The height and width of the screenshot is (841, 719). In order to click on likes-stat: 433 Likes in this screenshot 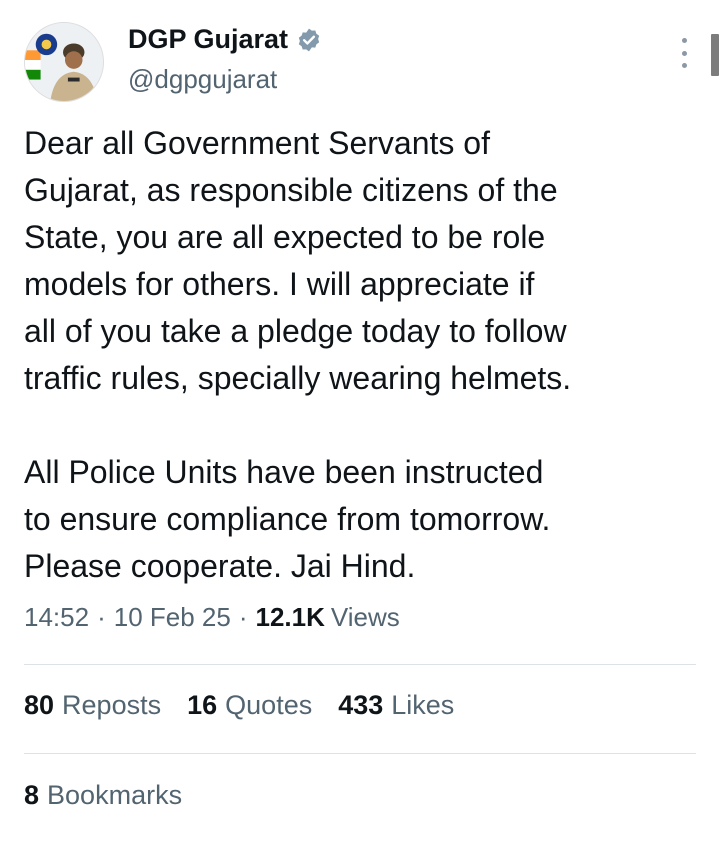, I will do `click(396, 705)`.